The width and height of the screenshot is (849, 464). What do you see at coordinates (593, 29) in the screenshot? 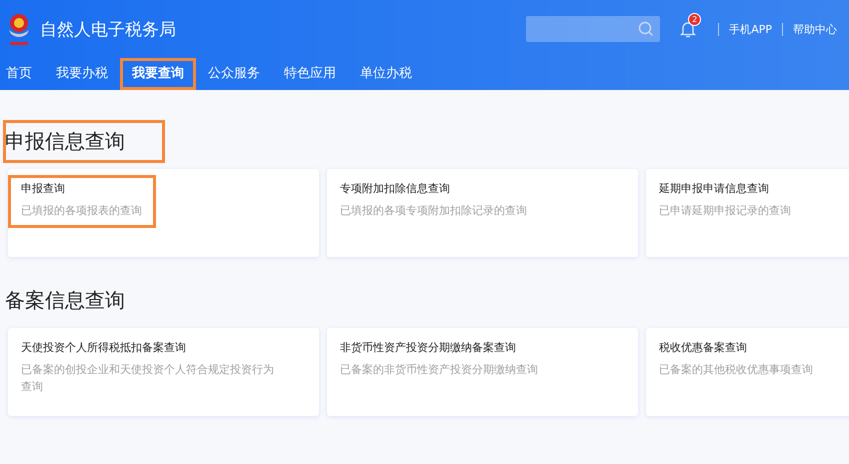
I see `search-field` at bounding box center [593, 29].